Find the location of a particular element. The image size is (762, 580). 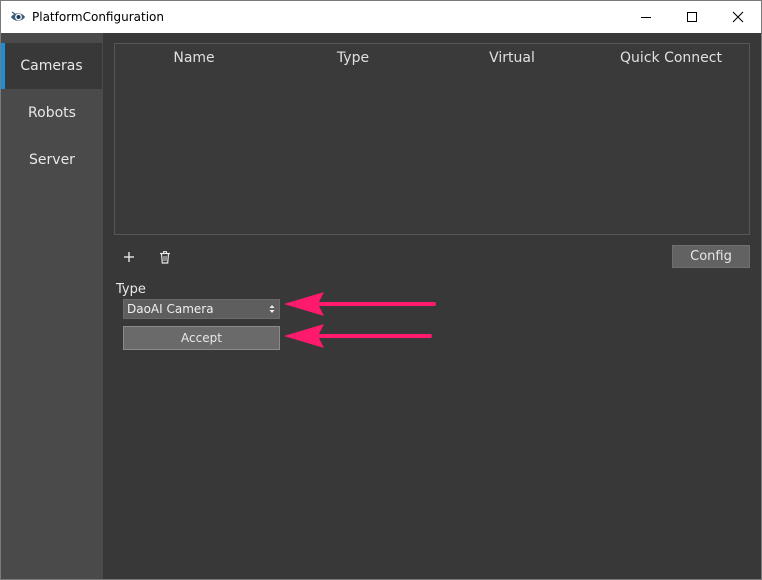

window-title: PlatformConfiguration is located at coordinates (98, 17).